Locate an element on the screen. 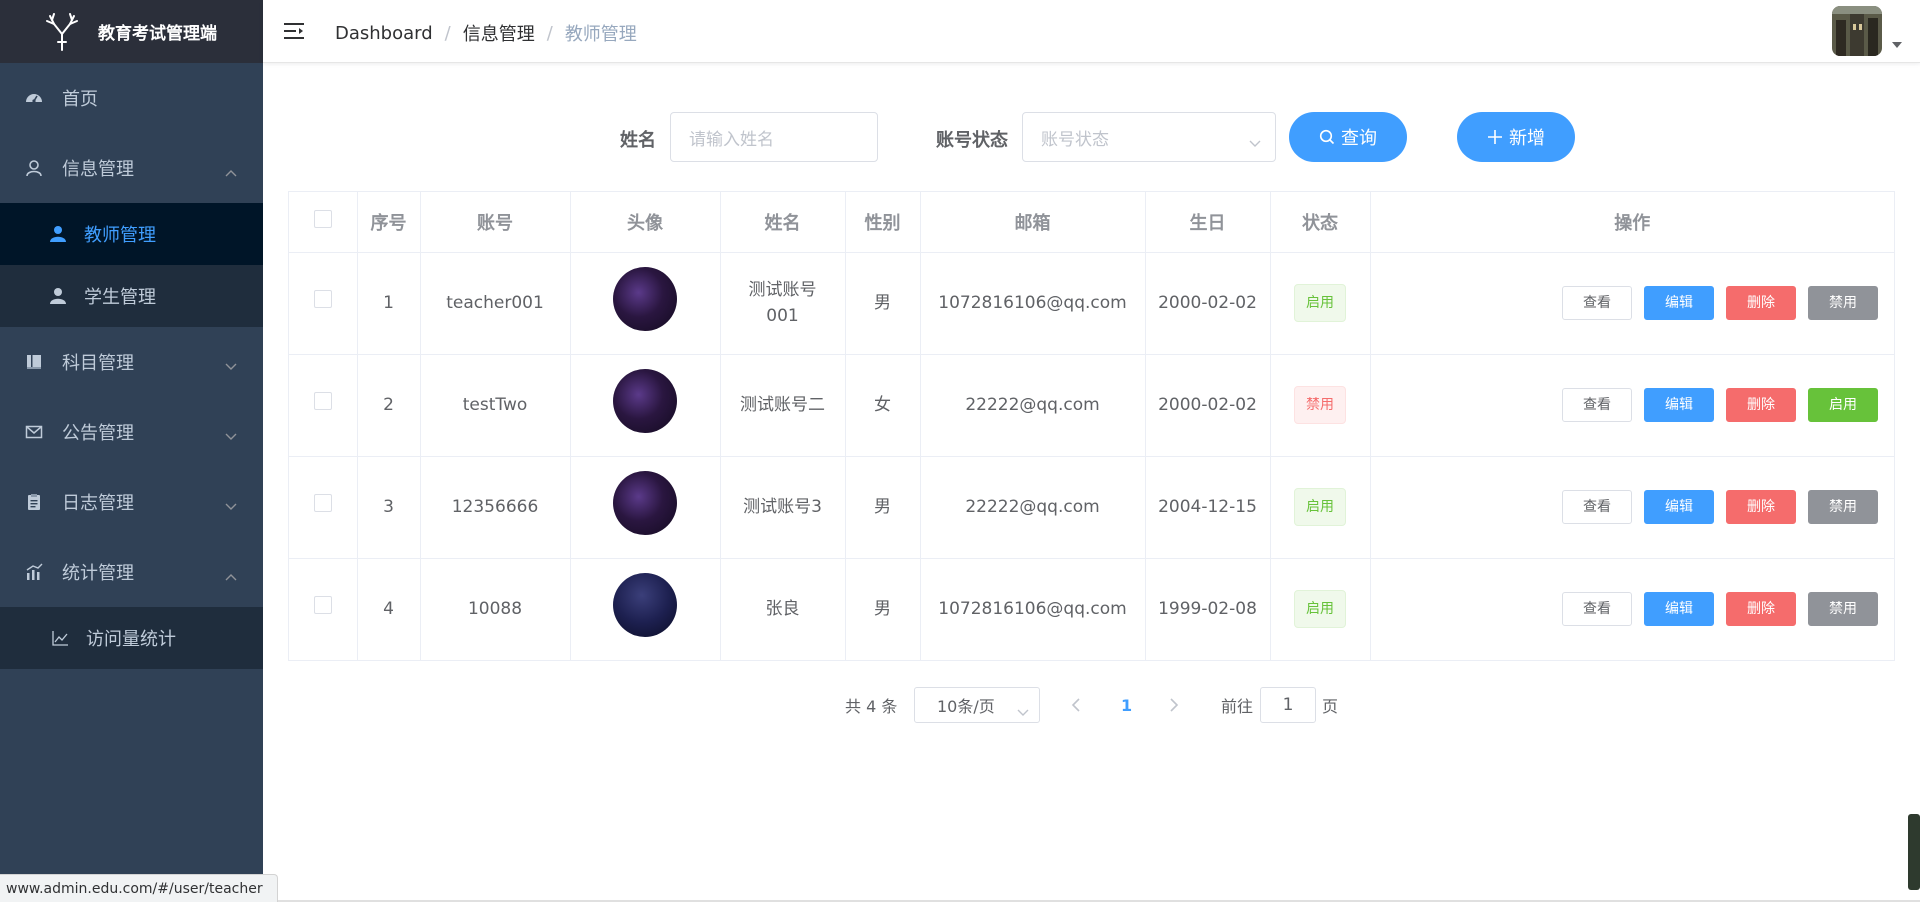  row-select-cell is located at coordinates (323, 609).